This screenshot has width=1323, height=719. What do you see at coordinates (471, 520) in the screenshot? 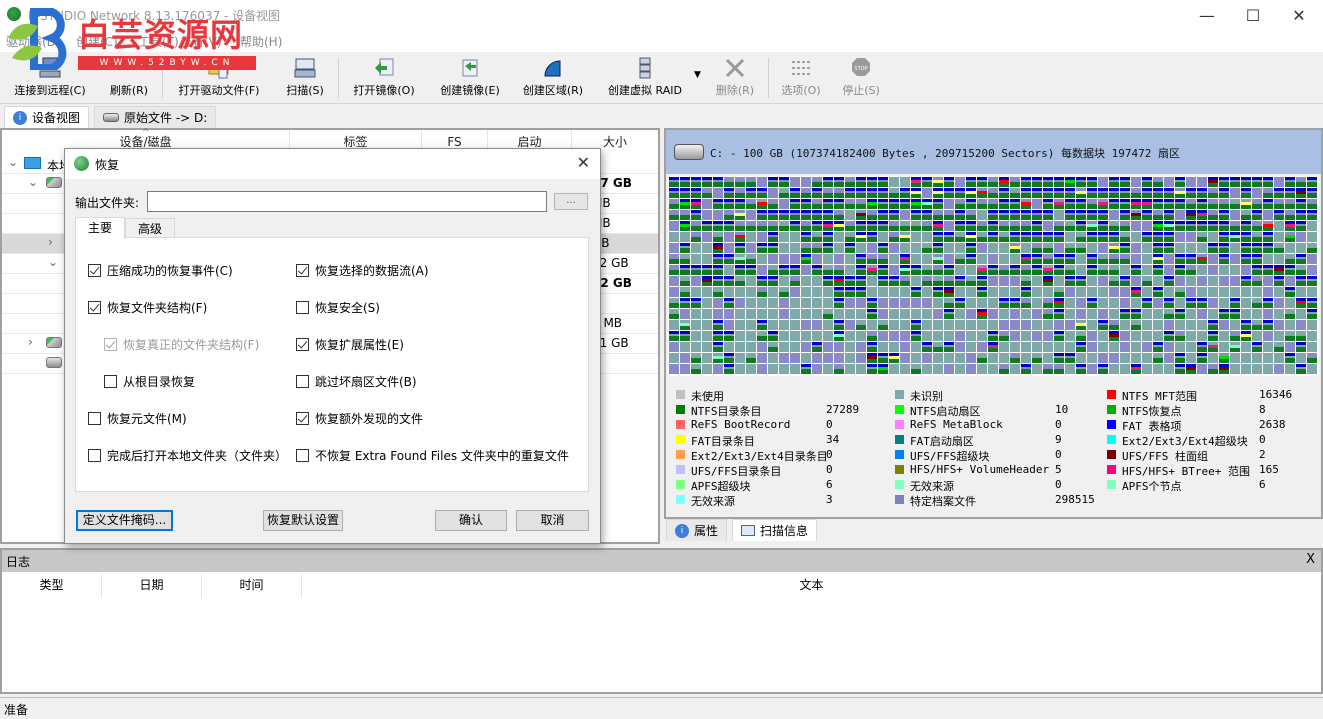
I see `ok-button: 确认` at bounding box center [471, 520].